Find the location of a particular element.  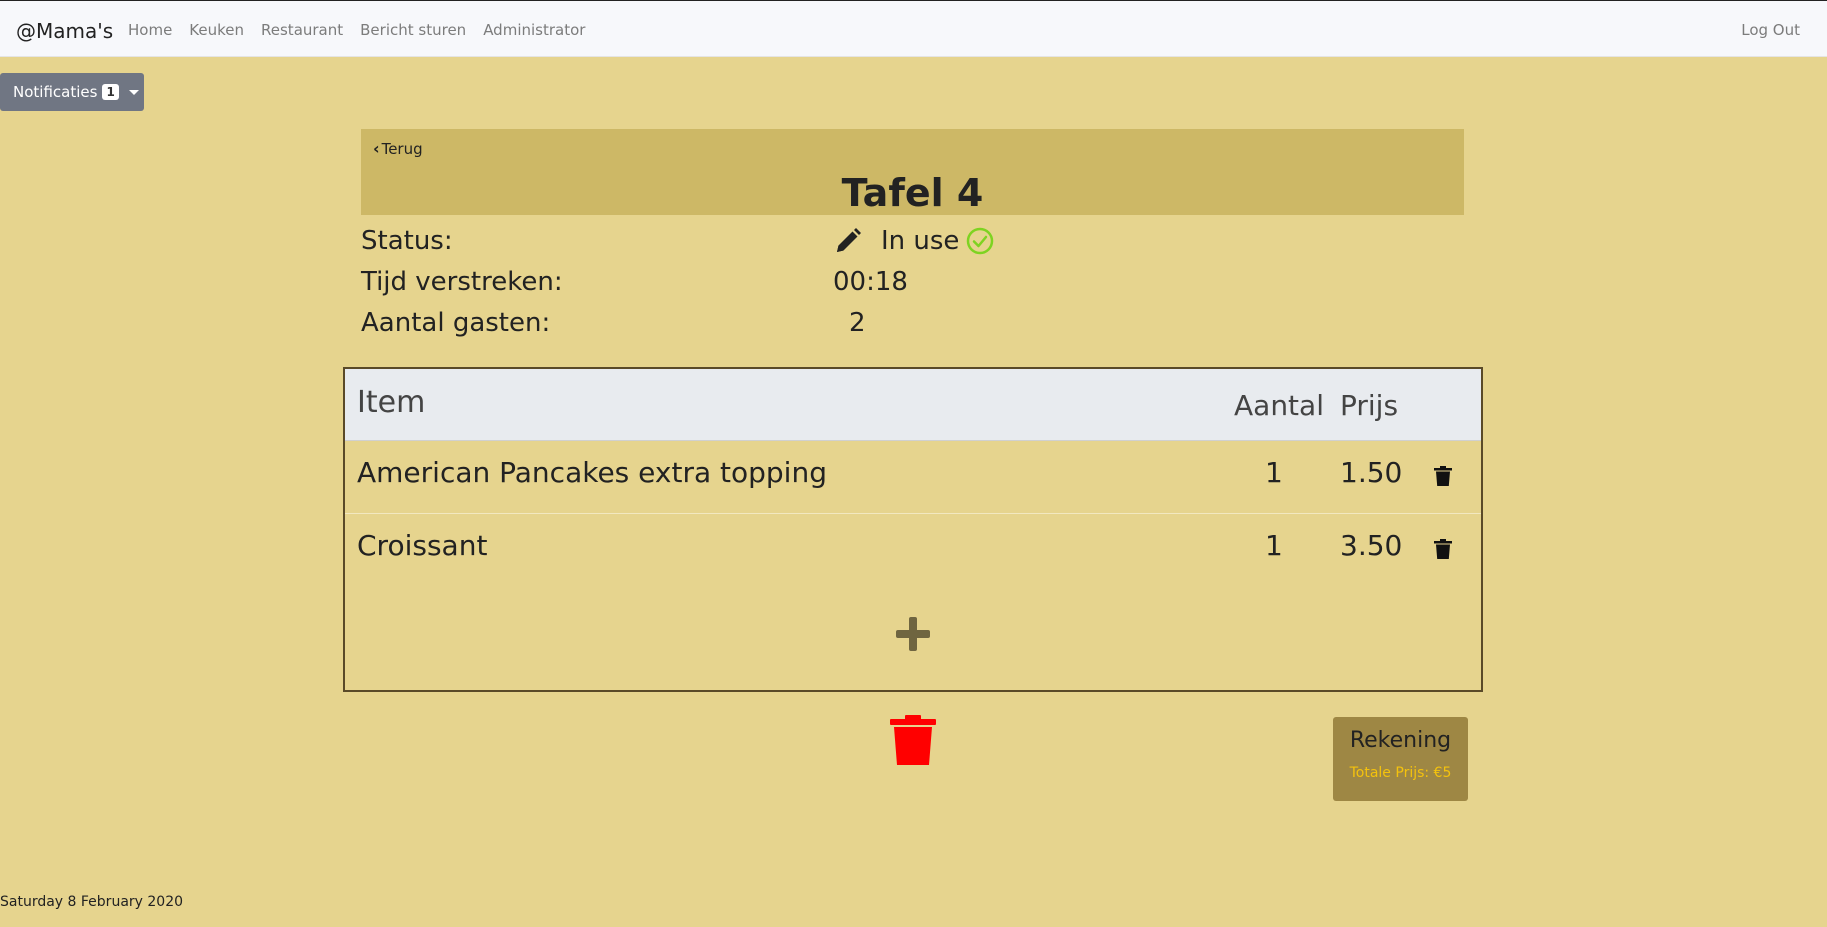

notifications-label: Notificaties is located at coordinates (55, 92).